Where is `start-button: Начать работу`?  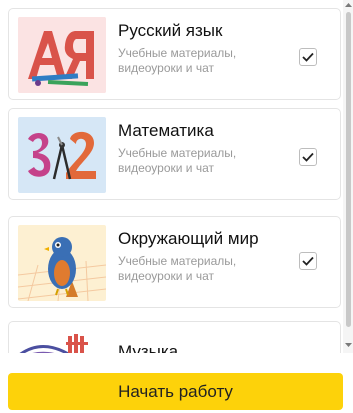 start-button: Начать работу is located at coordinates (175, 391).